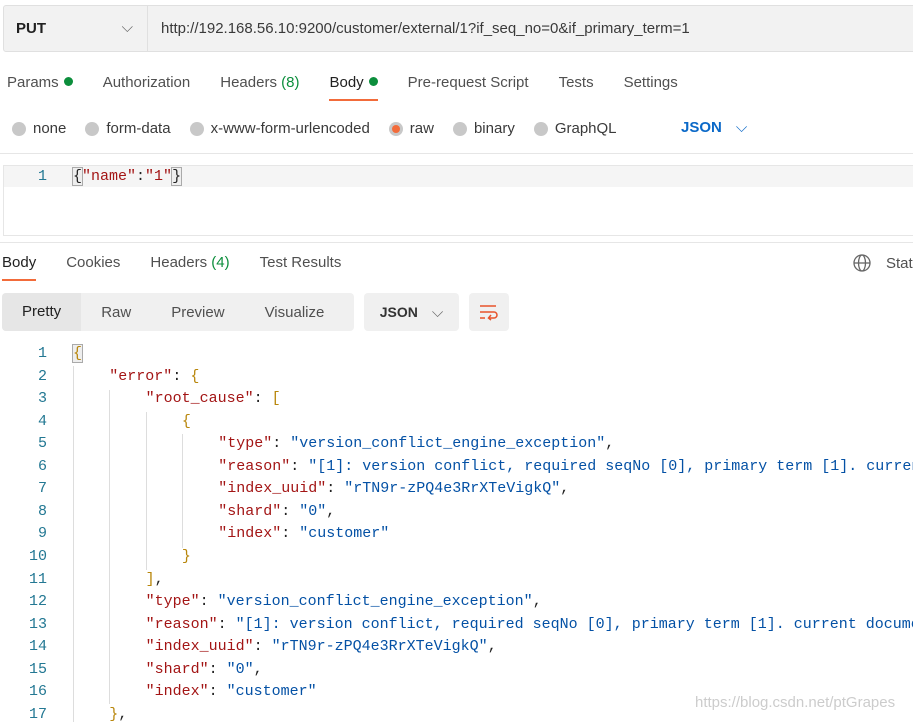 This screenshot has width=913, height=723. Describe the element at coordinates (37, 602) in the screenshot. I see `line-number: 12` at that location.